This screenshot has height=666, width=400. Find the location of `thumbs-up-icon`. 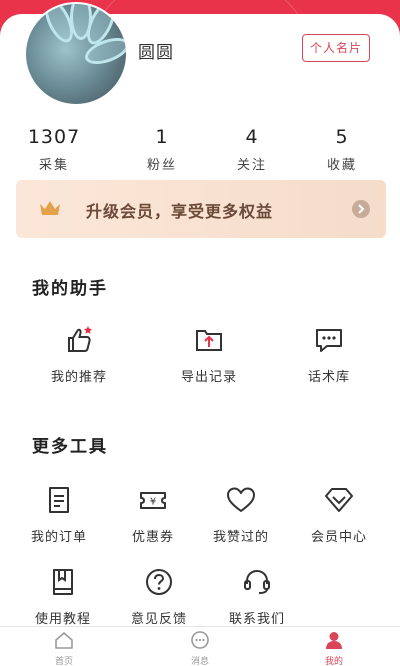

thumbs-up-icon is located at coordinates (79, 340).